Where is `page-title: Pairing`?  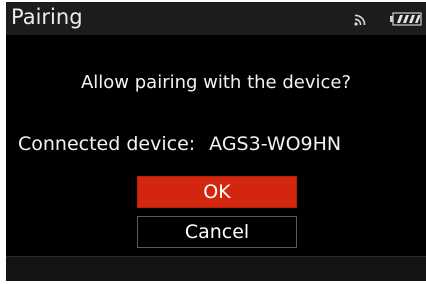
page-title: Pairing is located at coordinates (47, 17).